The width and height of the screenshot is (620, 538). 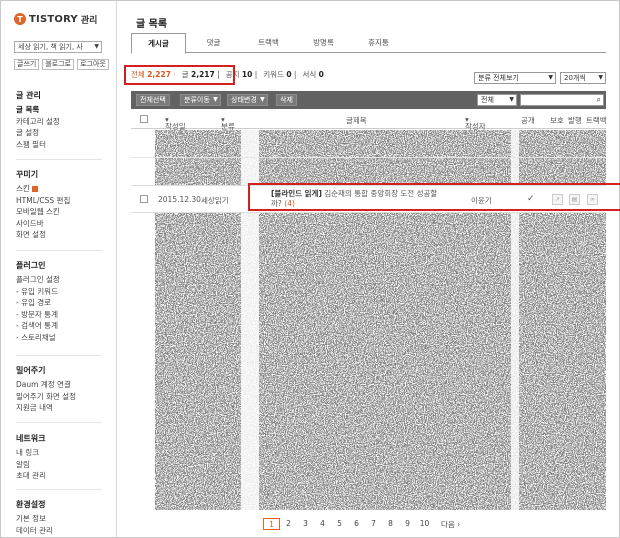 I want to click on highlight-box-post, so click(x=434, y=197).